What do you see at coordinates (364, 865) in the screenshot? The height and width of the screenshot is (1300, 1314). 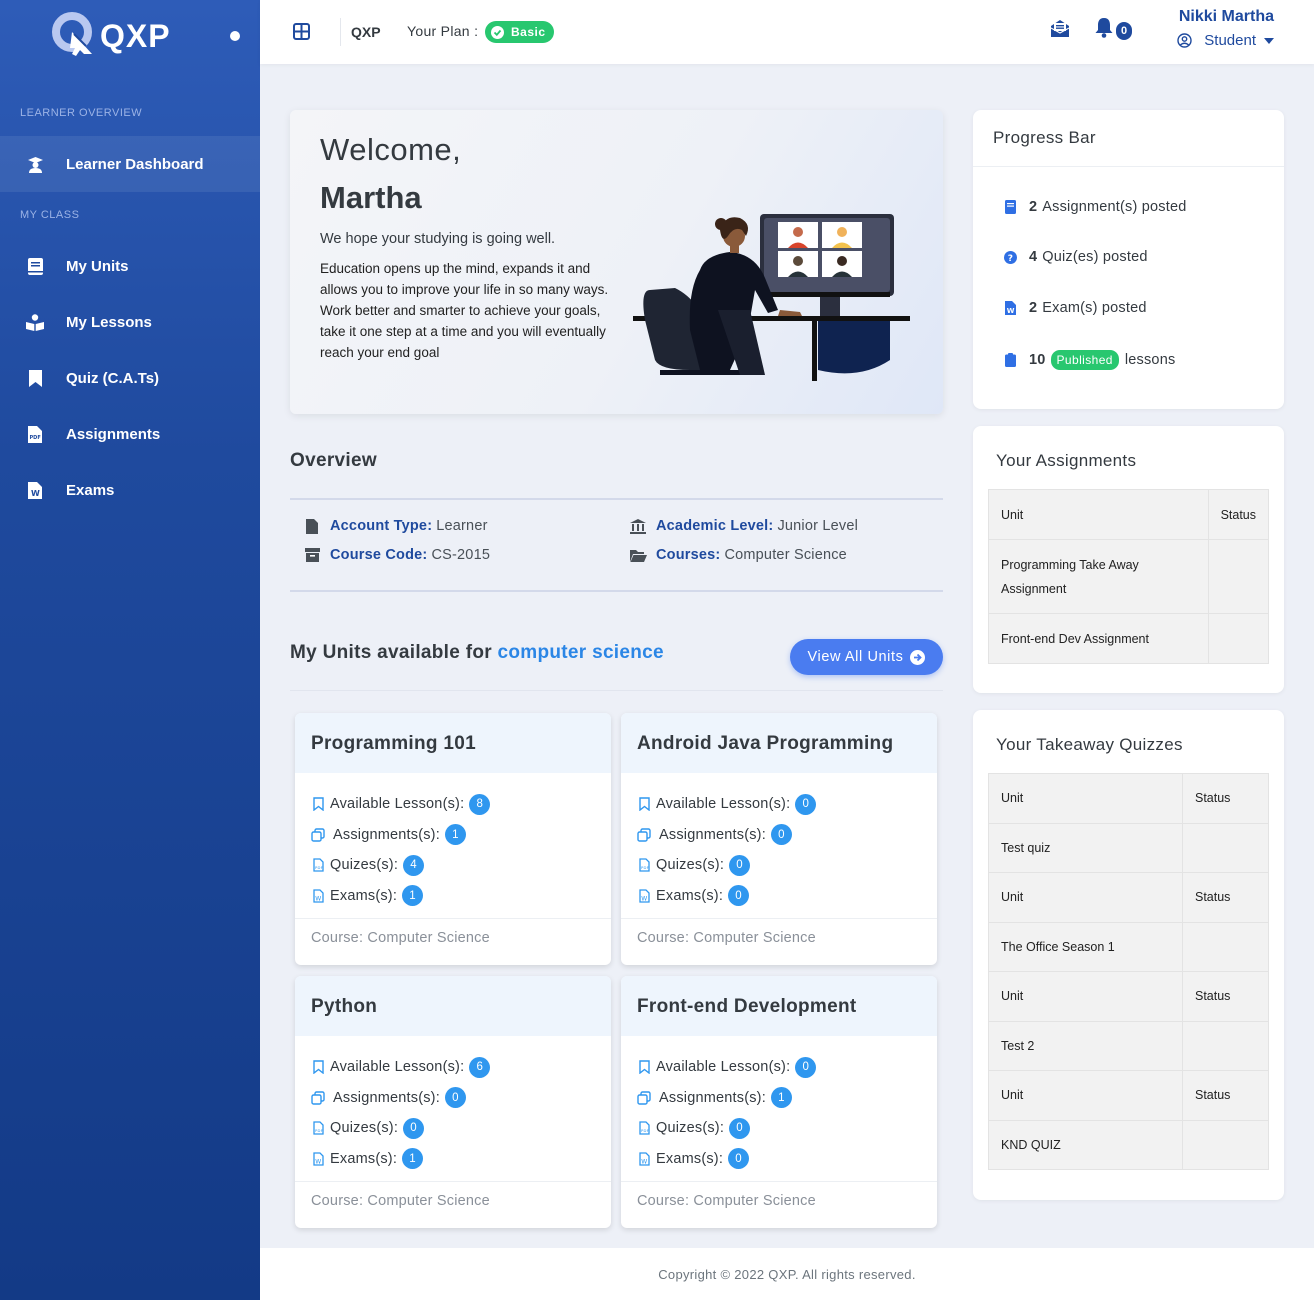 I see `quizzes-label: Quizes(s):` at bounding box center [364, 865].